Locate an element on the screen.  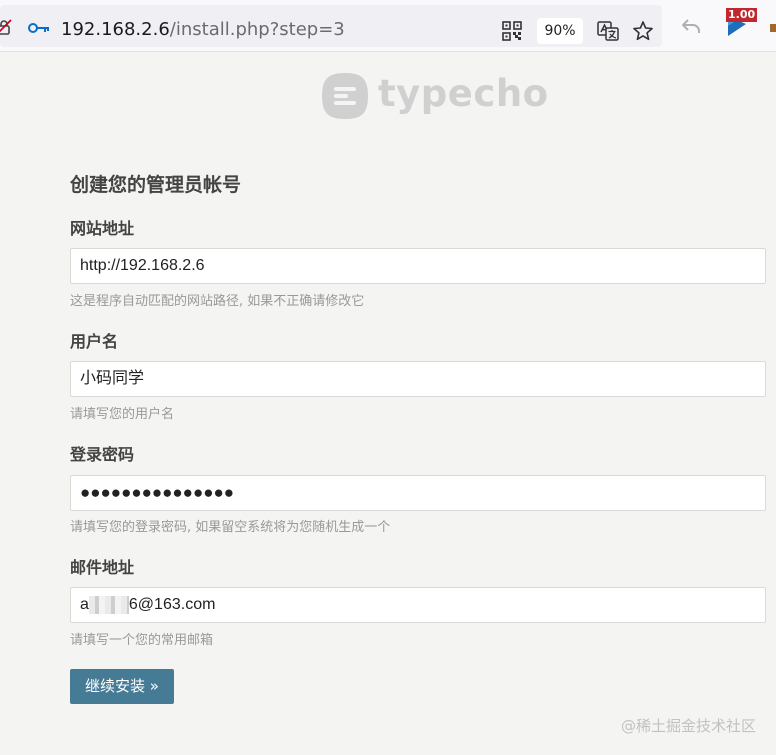
extension-icon is located at coordinates (772, 28).